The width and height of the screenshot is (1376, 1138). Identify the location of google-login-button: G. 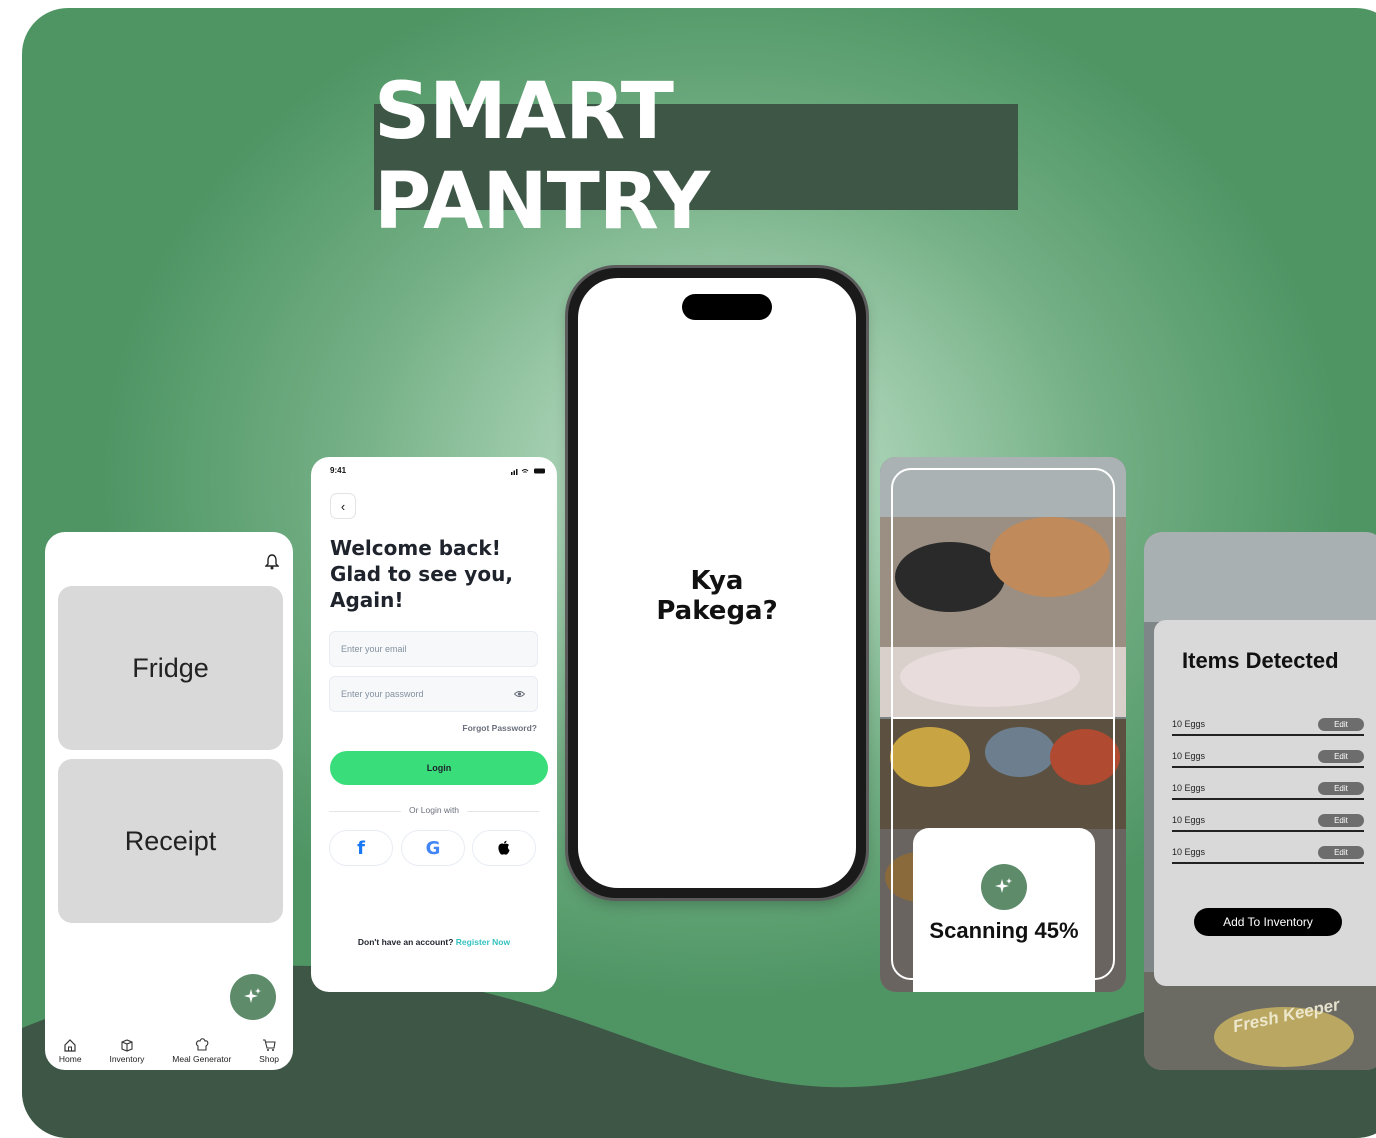
(433, 848).